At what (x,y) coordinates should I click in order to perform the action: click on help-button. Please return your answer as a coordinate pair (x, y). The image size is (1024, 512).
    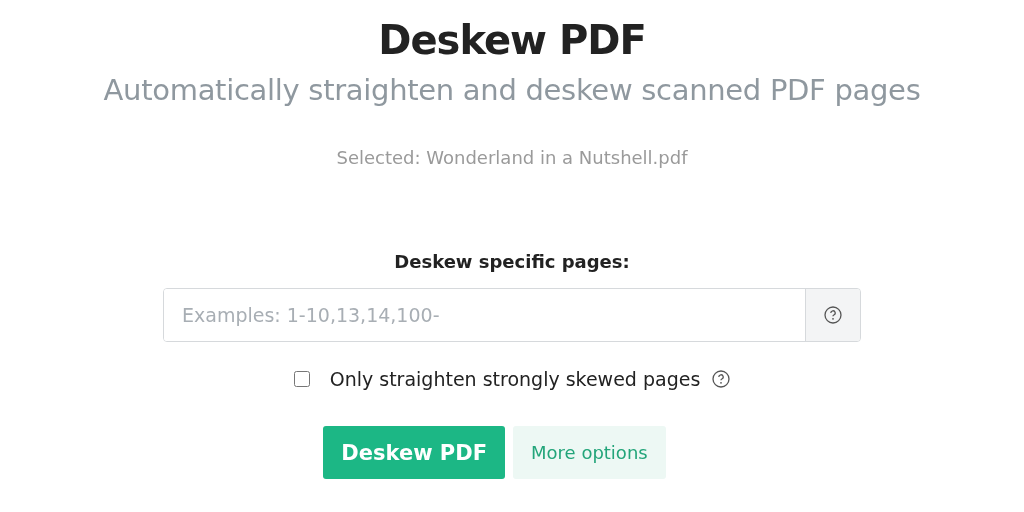
    Looking at the image, I should click on (832, 315).